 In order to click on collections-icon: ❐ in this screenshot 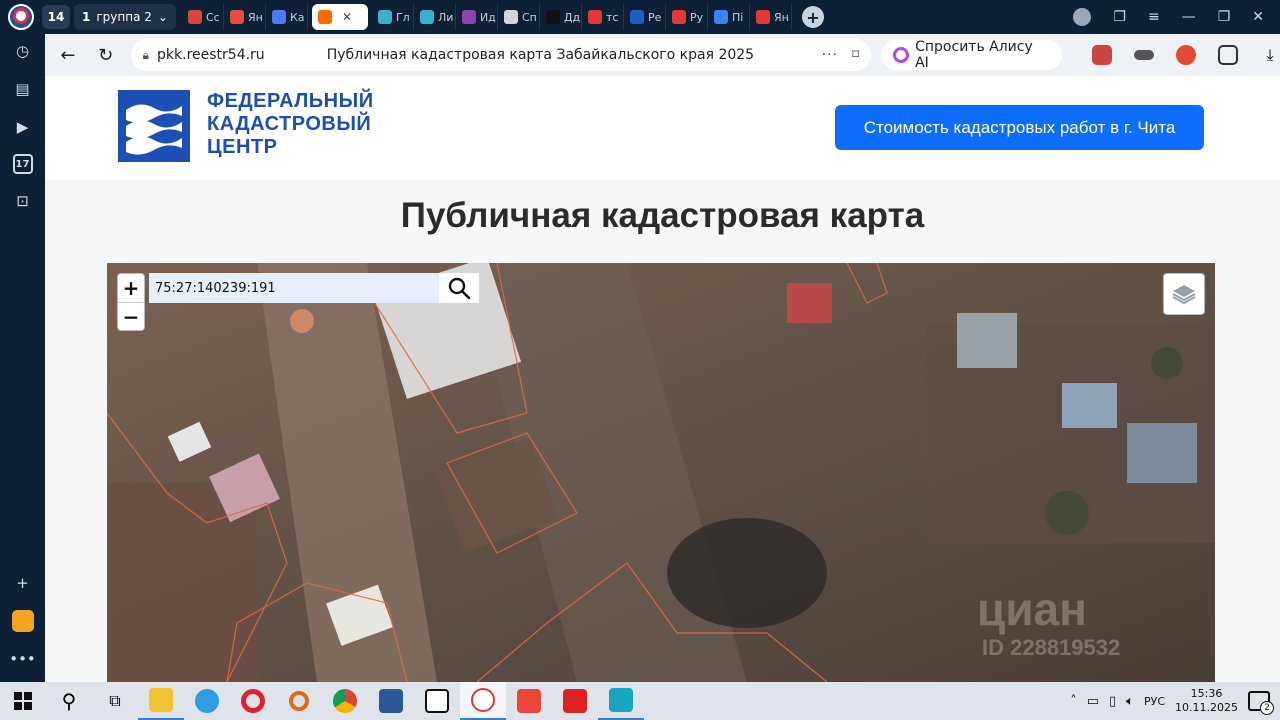, I will do `click(1119, 17)`.